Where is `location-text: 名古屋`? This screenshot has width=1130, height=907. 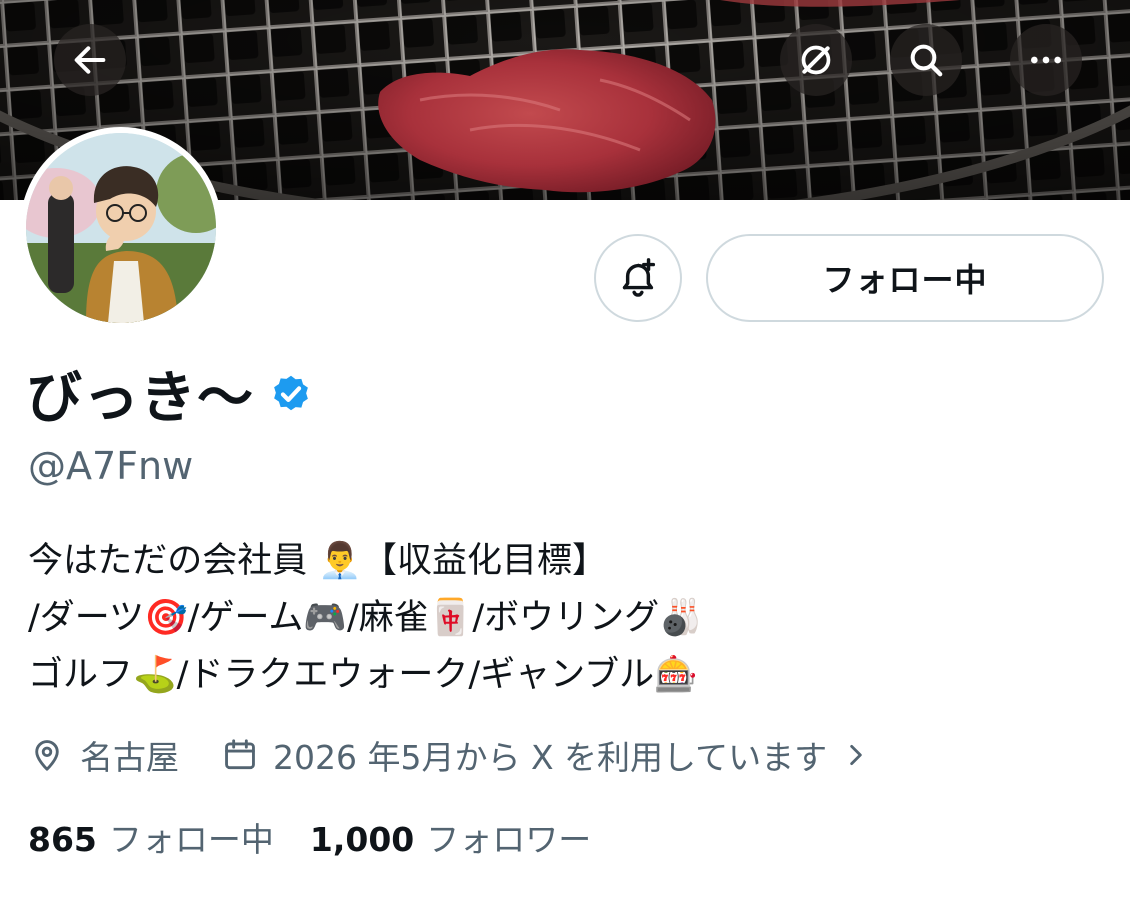 location-text: 名古屋 is located at coordinates (129, 757).